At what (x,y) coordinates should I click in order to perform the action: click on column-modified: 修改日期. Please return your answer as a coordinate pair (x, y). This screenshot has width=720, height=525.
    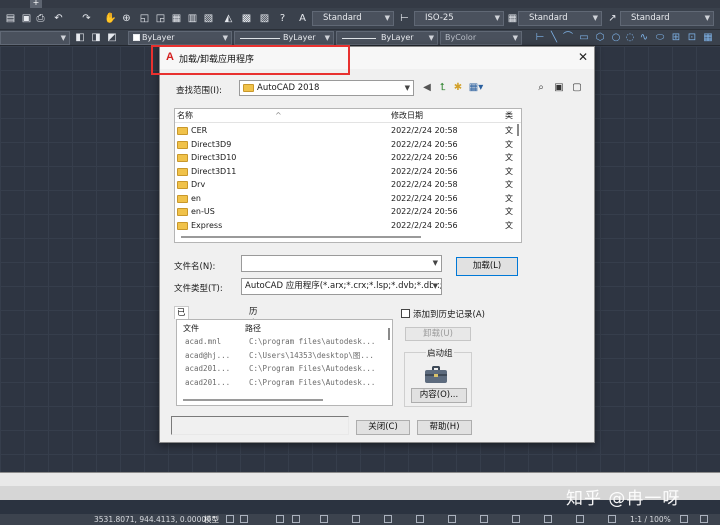
    Looking at the image, I should click on (407, 116).